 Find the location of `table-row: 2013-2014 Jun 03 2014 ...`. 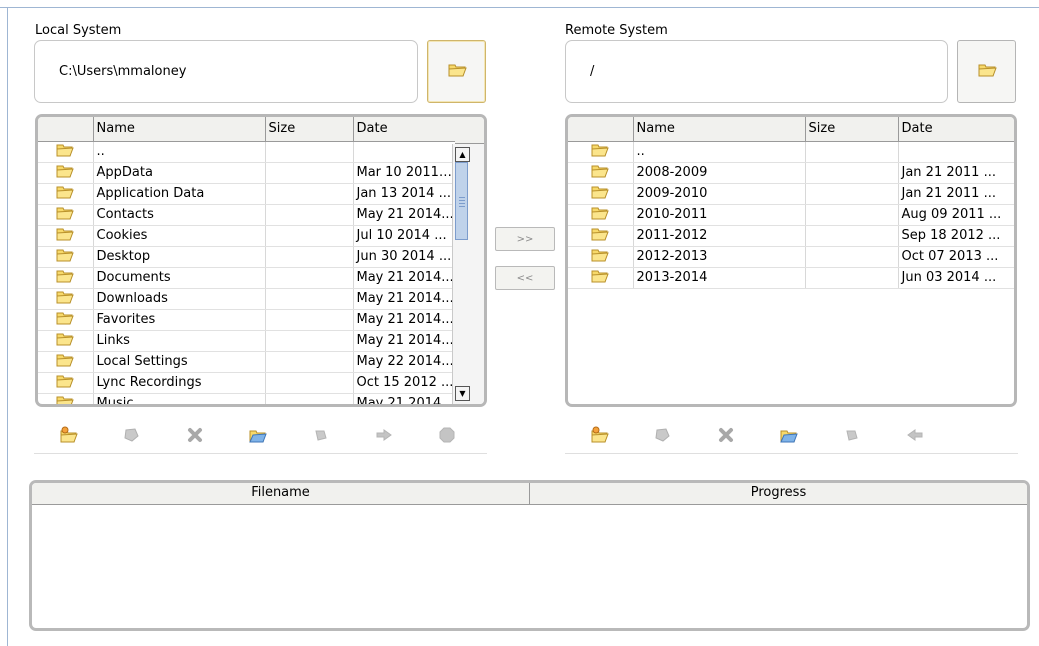

table-row: 2013-2014 Jun 03 2014 ... is located at coordinates (791, 278).